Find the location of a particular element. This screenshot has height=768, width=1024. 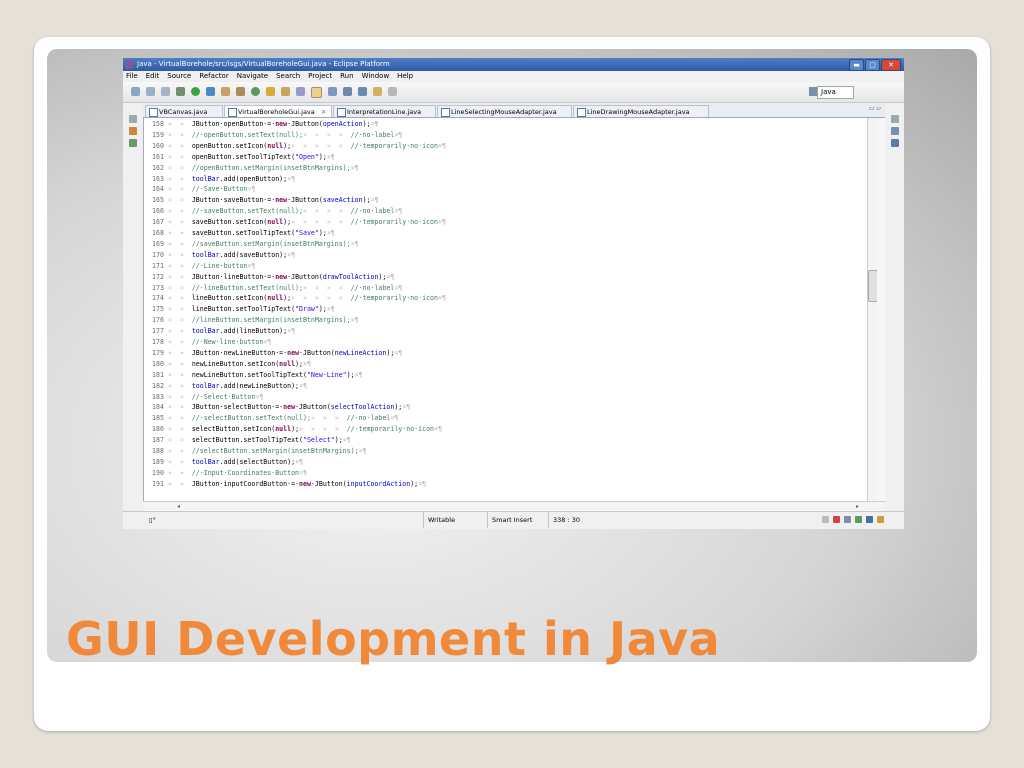

code-line: 164 » » //·Save·Button¤¶ is located at coordinates (506, 189).